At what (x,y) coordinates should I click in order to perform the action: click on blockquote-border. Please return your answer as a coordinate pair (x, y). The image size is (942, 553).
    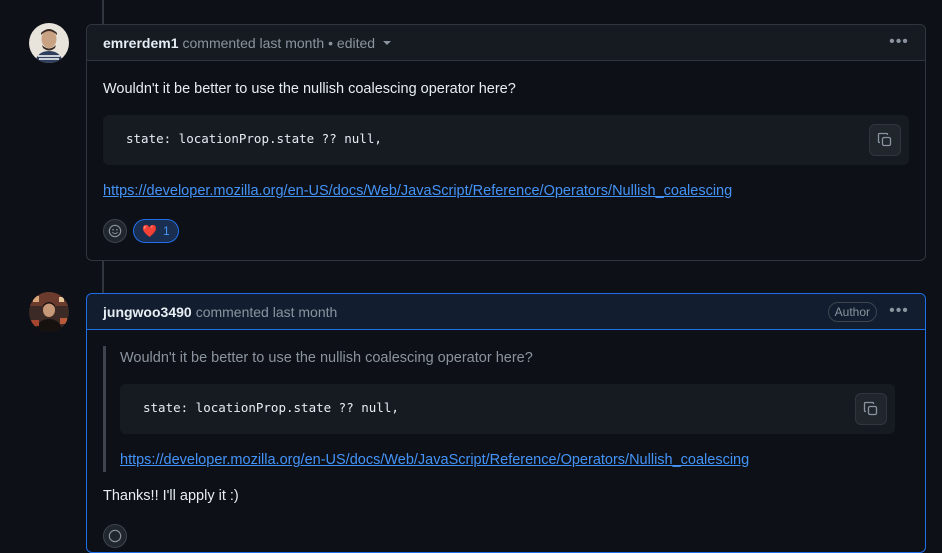
    Looking at the image, I should click on (104, 409).